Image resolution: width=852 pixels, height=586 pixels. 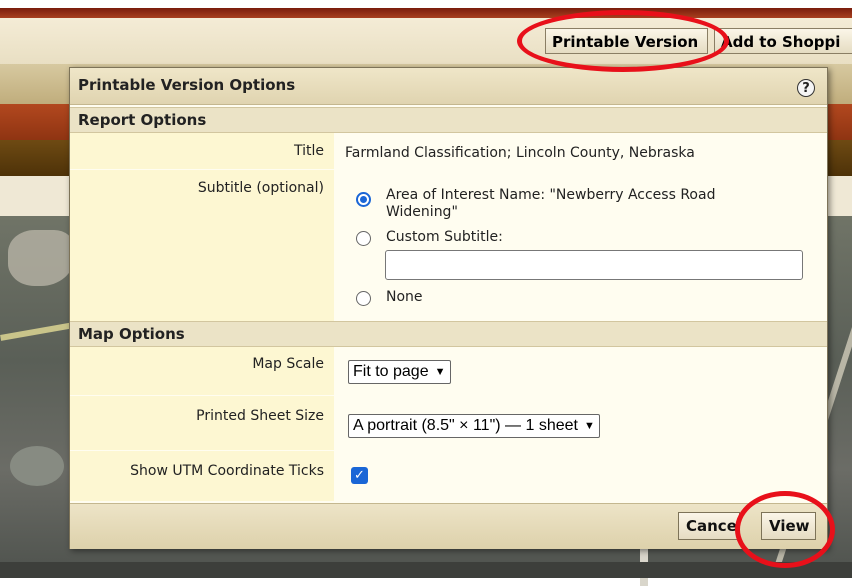 What do you see at coordinates (131, 334) in the screenshot?
I see `map-options-heading: Map Options` at bounding box center [131, 334].